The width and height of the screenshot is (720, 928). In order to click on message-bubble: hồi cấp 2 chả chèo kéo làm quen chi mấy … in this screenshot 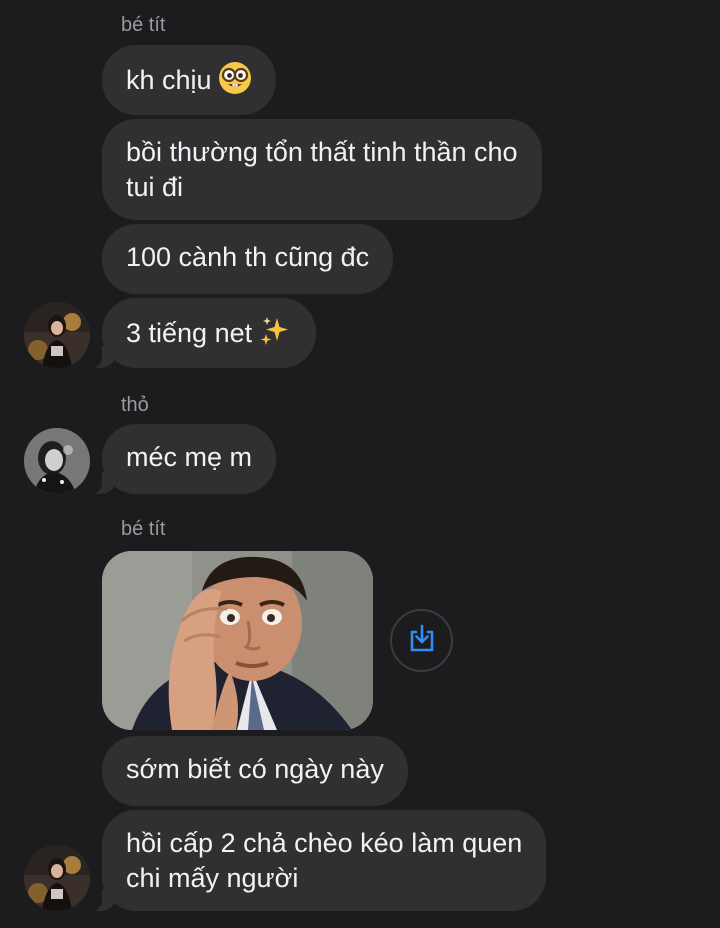, I will do `click(313, 861)`.